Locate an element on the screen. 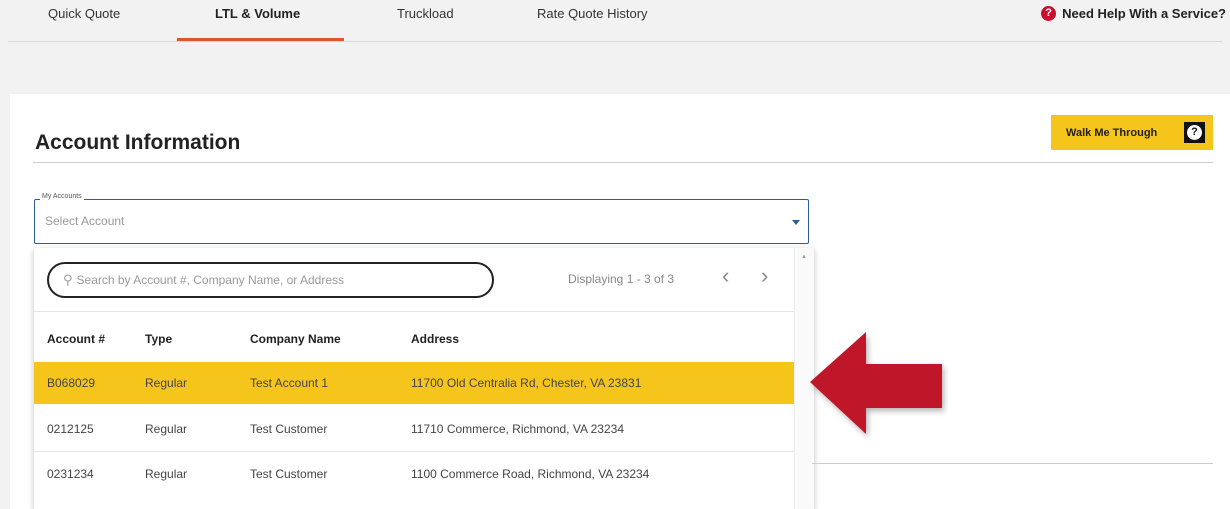 The height and width of the screenshot is (509, 1230). tab-rate-quote-history: Rate Quote History is located at coordinates (592, 13).